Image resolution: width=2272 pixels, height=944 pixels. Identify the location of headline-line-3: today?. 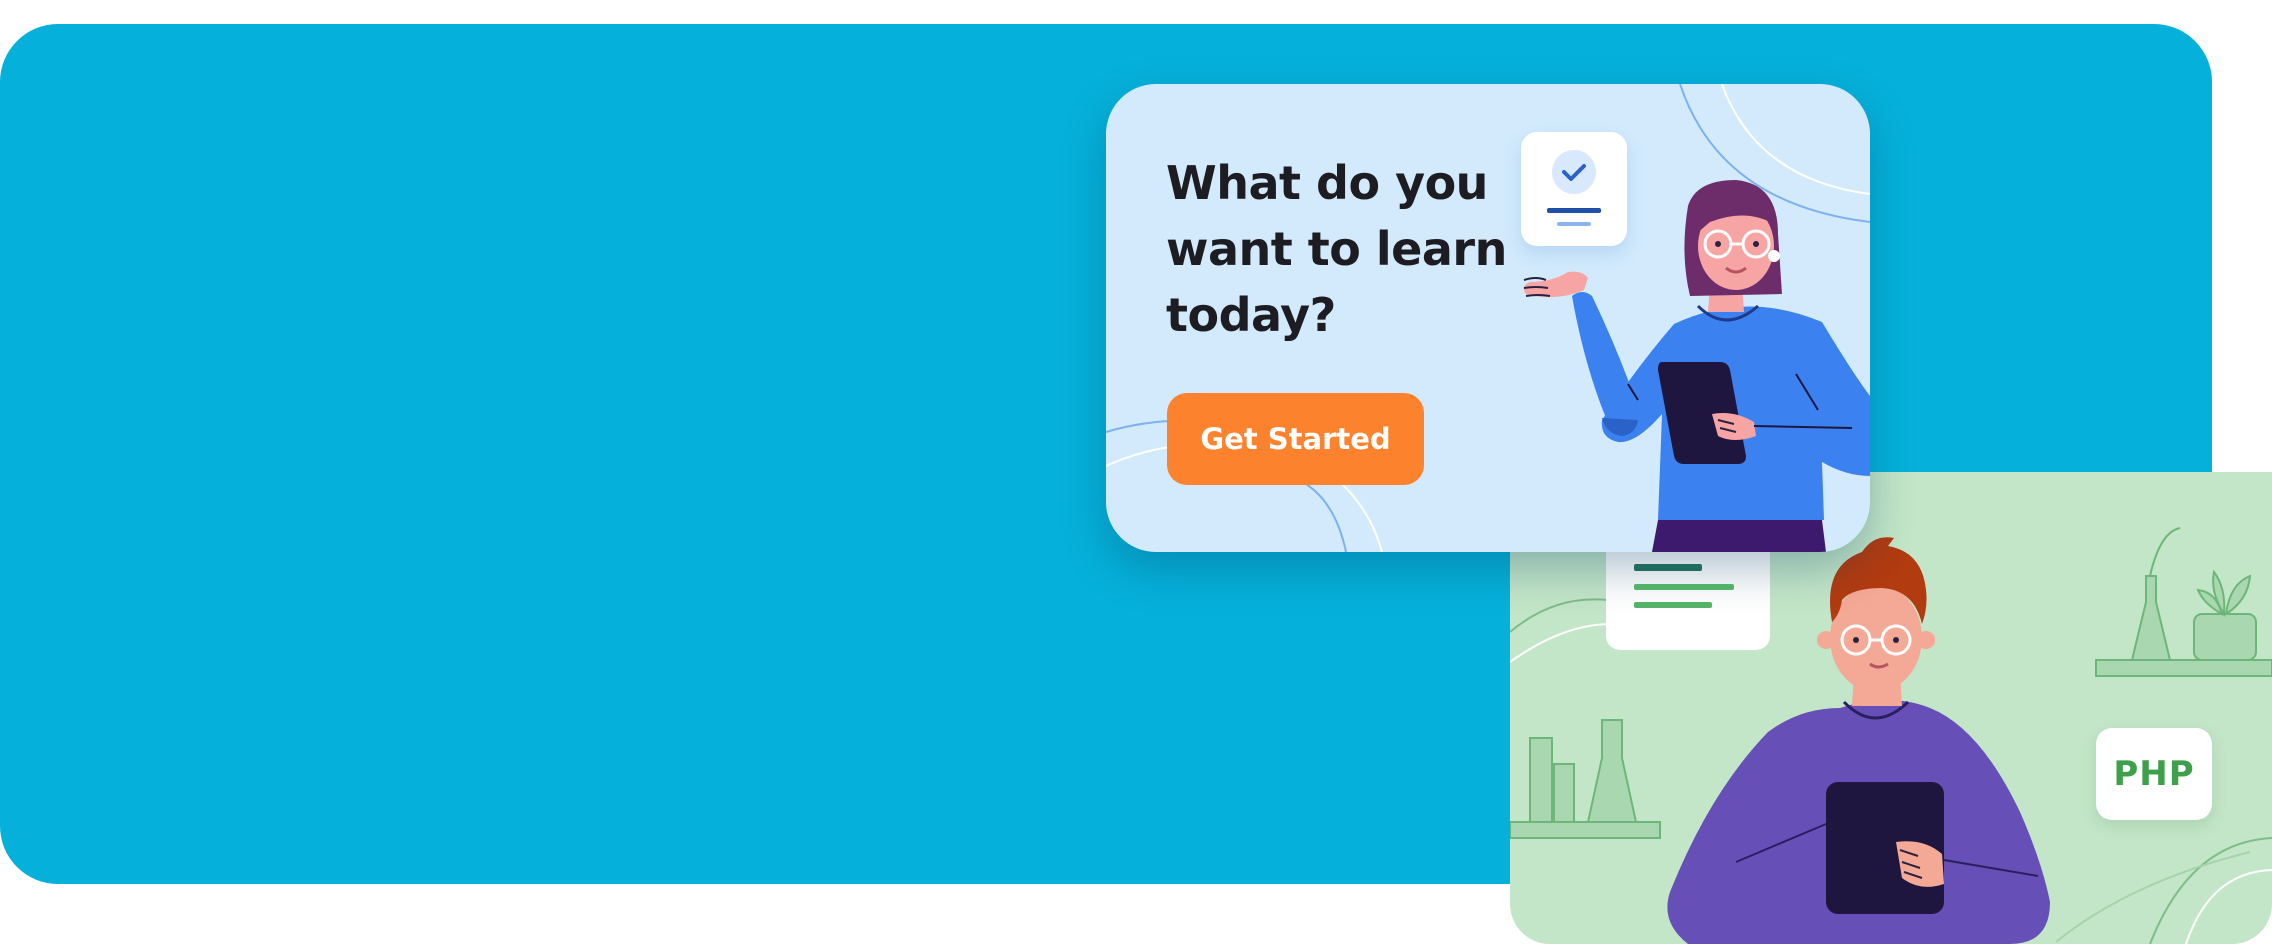
(1251, 315).